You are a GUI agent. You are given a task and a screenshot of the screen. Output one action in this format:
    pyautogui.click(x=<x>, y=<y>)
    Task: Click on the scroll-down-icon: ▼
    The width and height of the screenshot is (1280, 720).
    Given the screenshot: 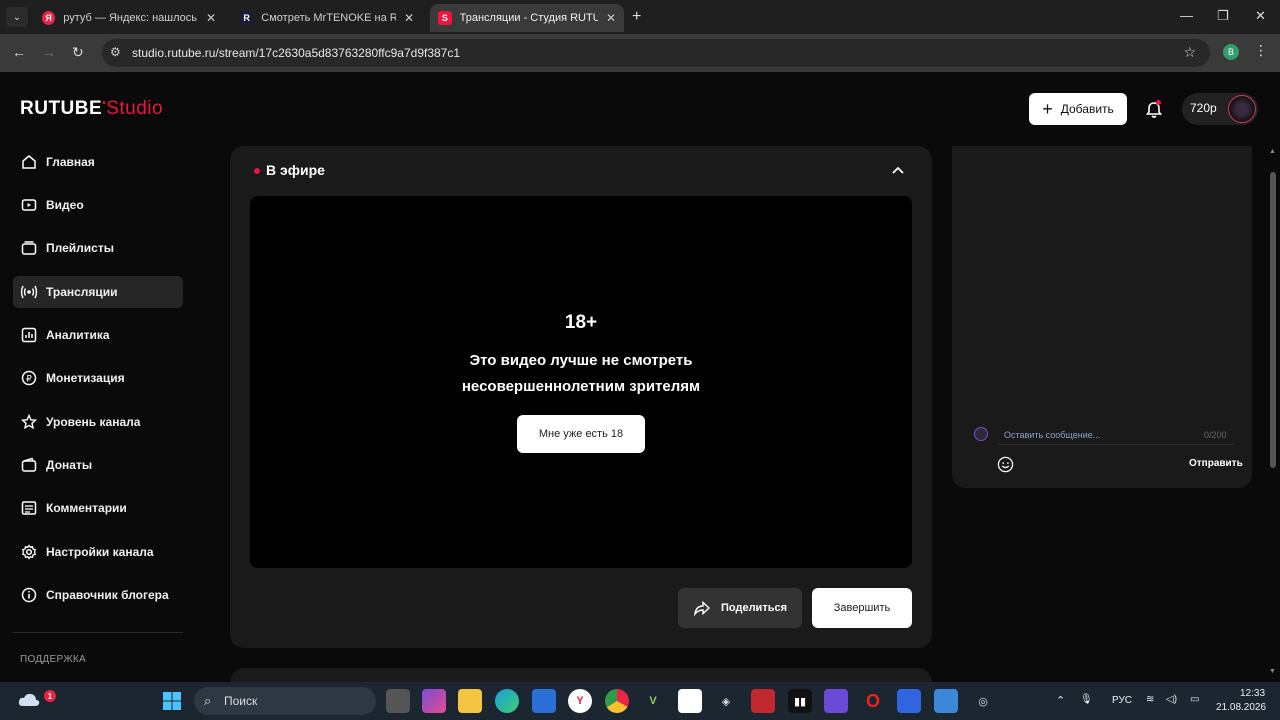 What is the action you would take?
    pyautogui.click(x=1272, y=671)
    